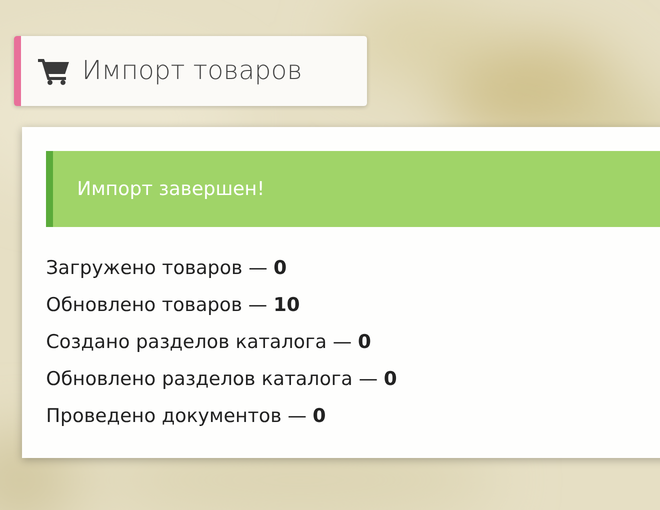  Describe the element at coordinates (166, 268) in the screenshot. I see `result-line: Загружено товаров — 0` at that location.